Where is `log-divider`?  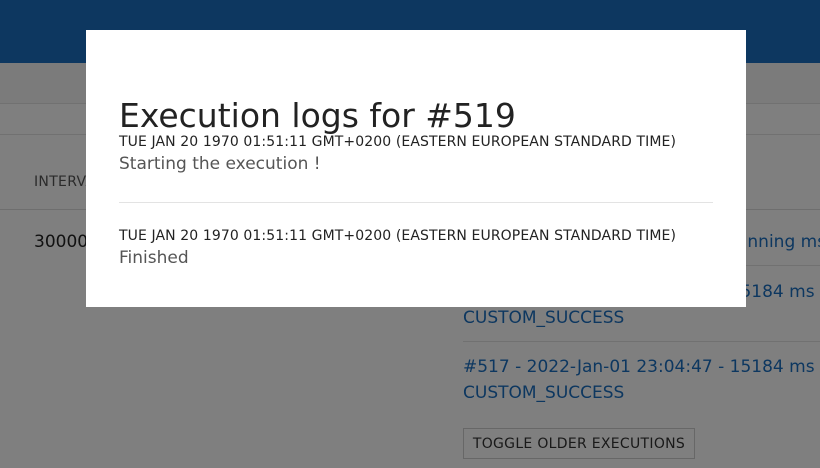 log-divider is located at coordinates (416, 202).